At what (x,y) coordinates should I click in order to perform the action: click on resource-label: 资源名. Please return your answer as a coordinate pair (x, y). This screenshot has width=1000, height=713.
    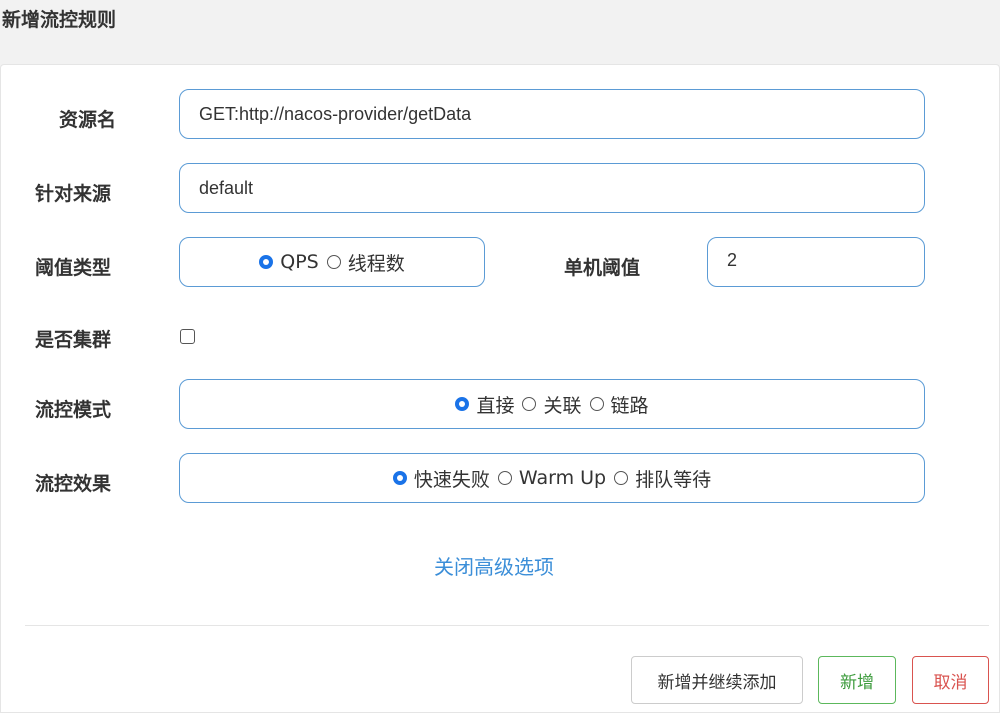
    Looking at the image, I should click on (88, 120).